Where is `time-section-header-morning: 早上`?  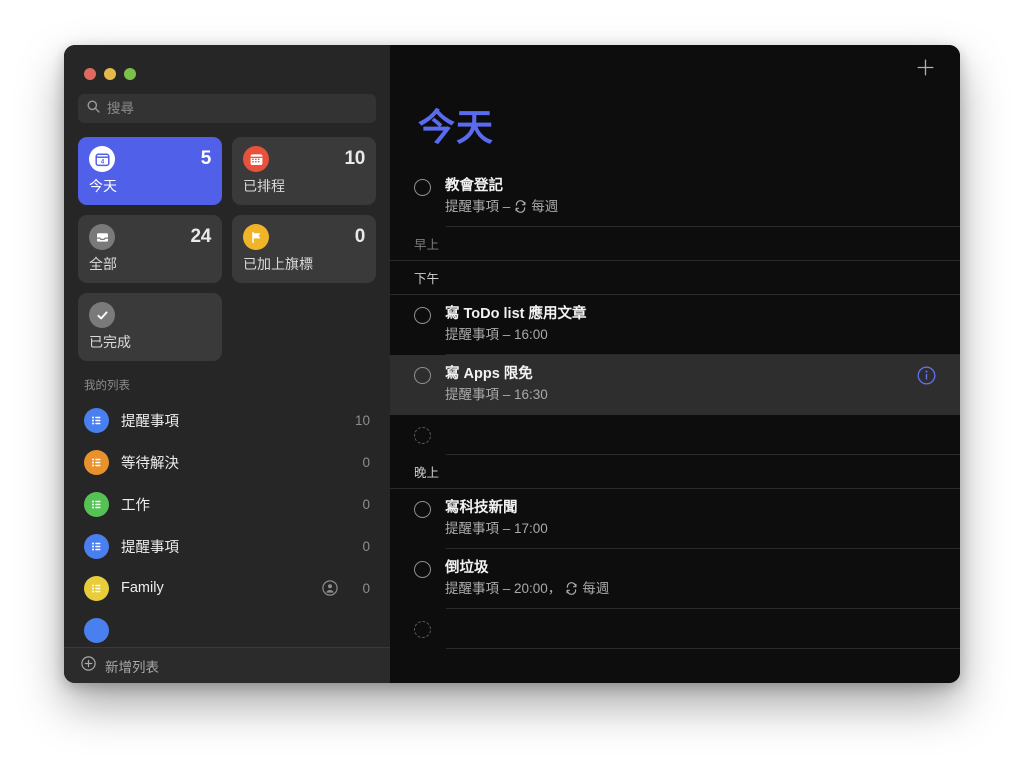 time-section-header-morning: 早上 is located at coordinates (675, 244).